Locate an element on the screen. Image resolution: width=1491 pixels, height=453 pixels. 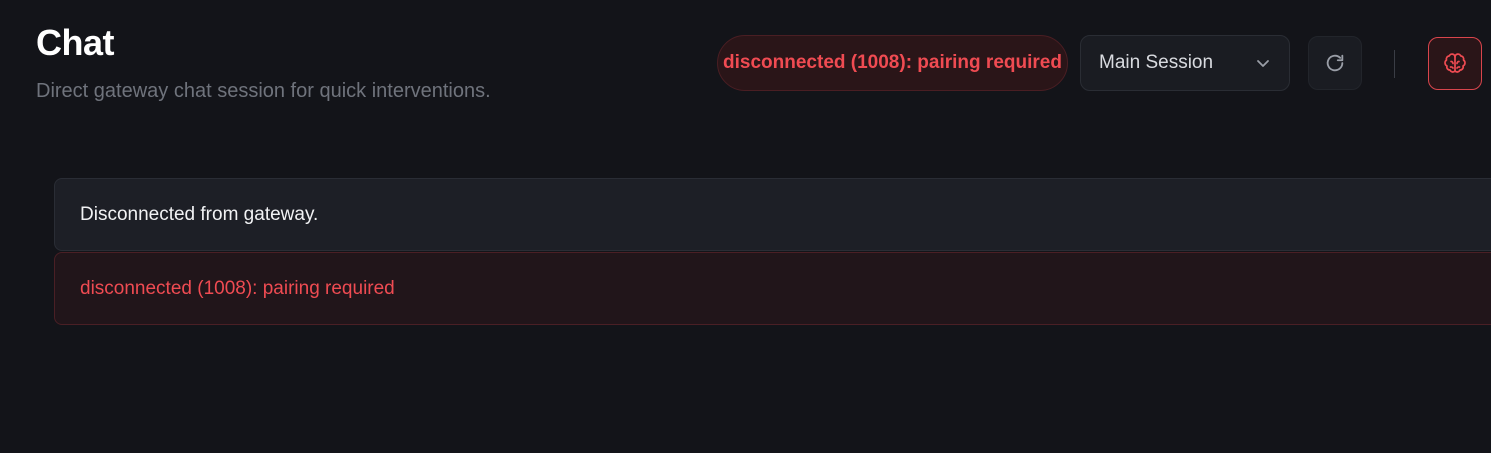
refresh-button is located at coordinates (1335, 63).